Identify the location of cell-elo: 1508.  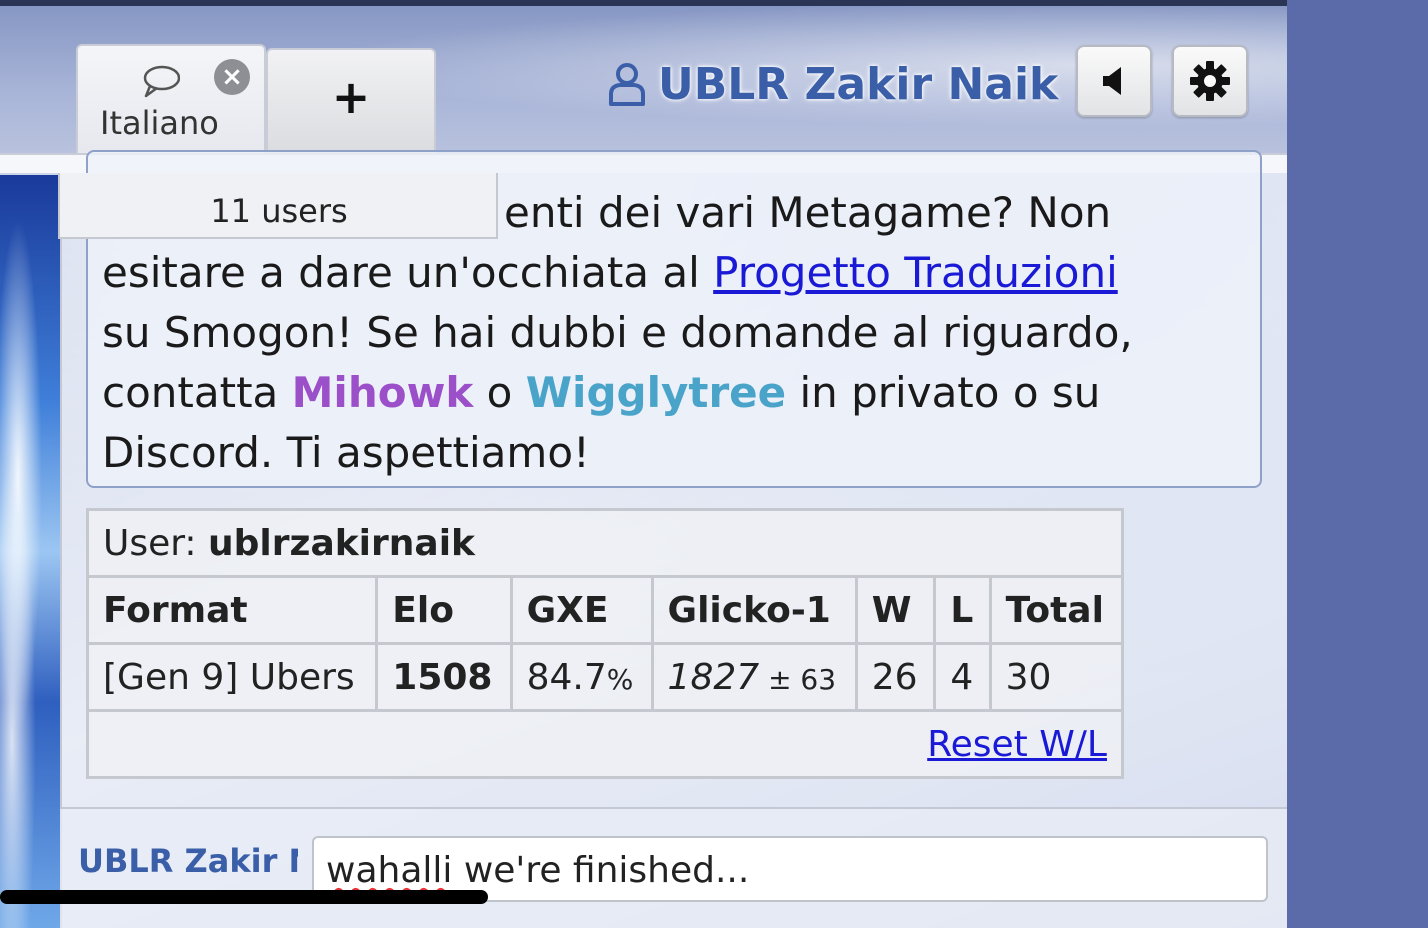
(444, 677).